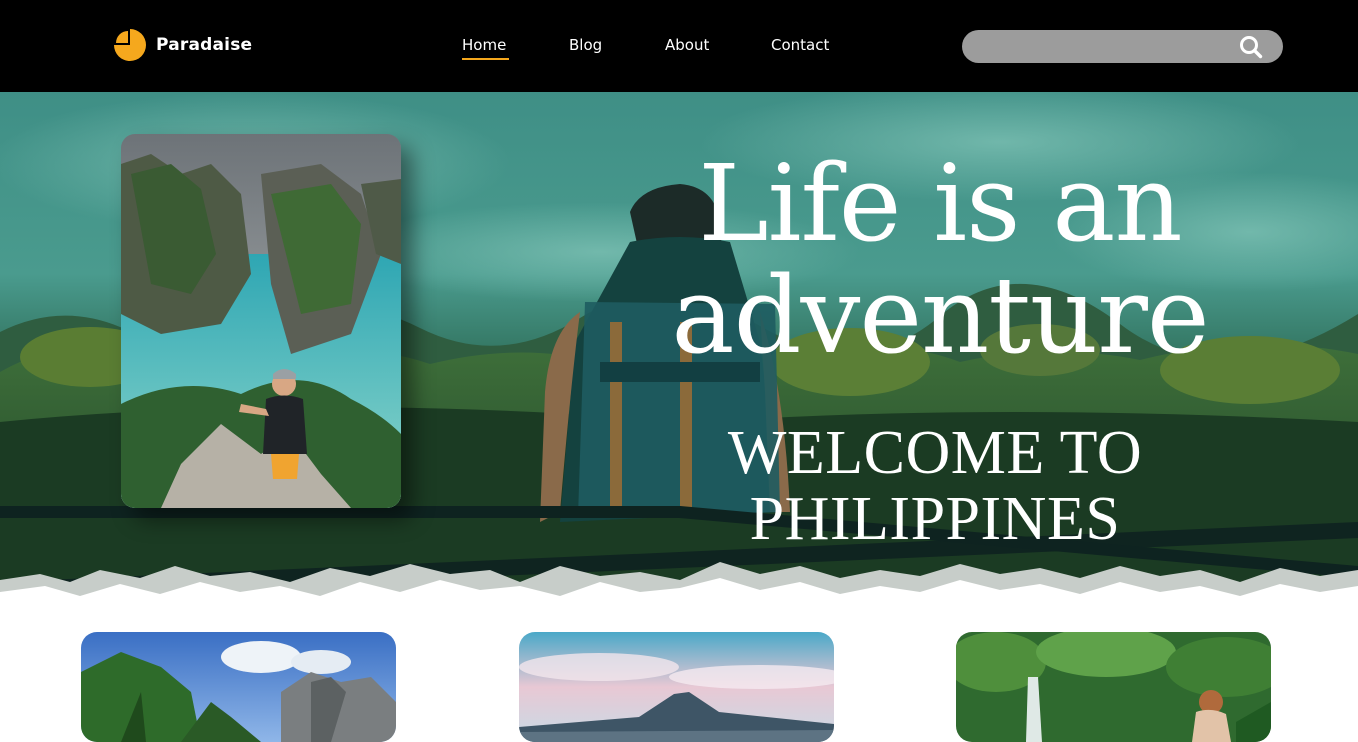 This screenshot has width=1358, height=742. I want to click on brand-logo: Paradaise, so click(182, 45).